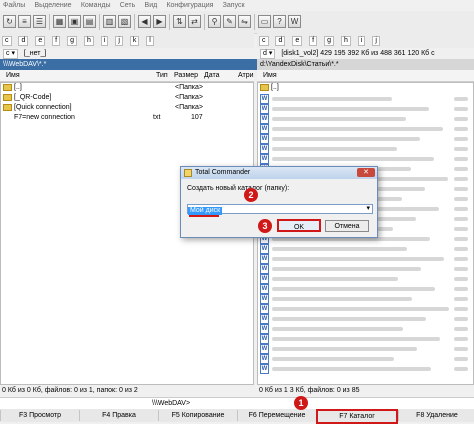 The width and height of the screenshot is (474, 424). What do you see at coordinates (39, 415) in the screenshot?
I see `f3-view-button: F3 Просмотр` at bounding box center [39, 415].